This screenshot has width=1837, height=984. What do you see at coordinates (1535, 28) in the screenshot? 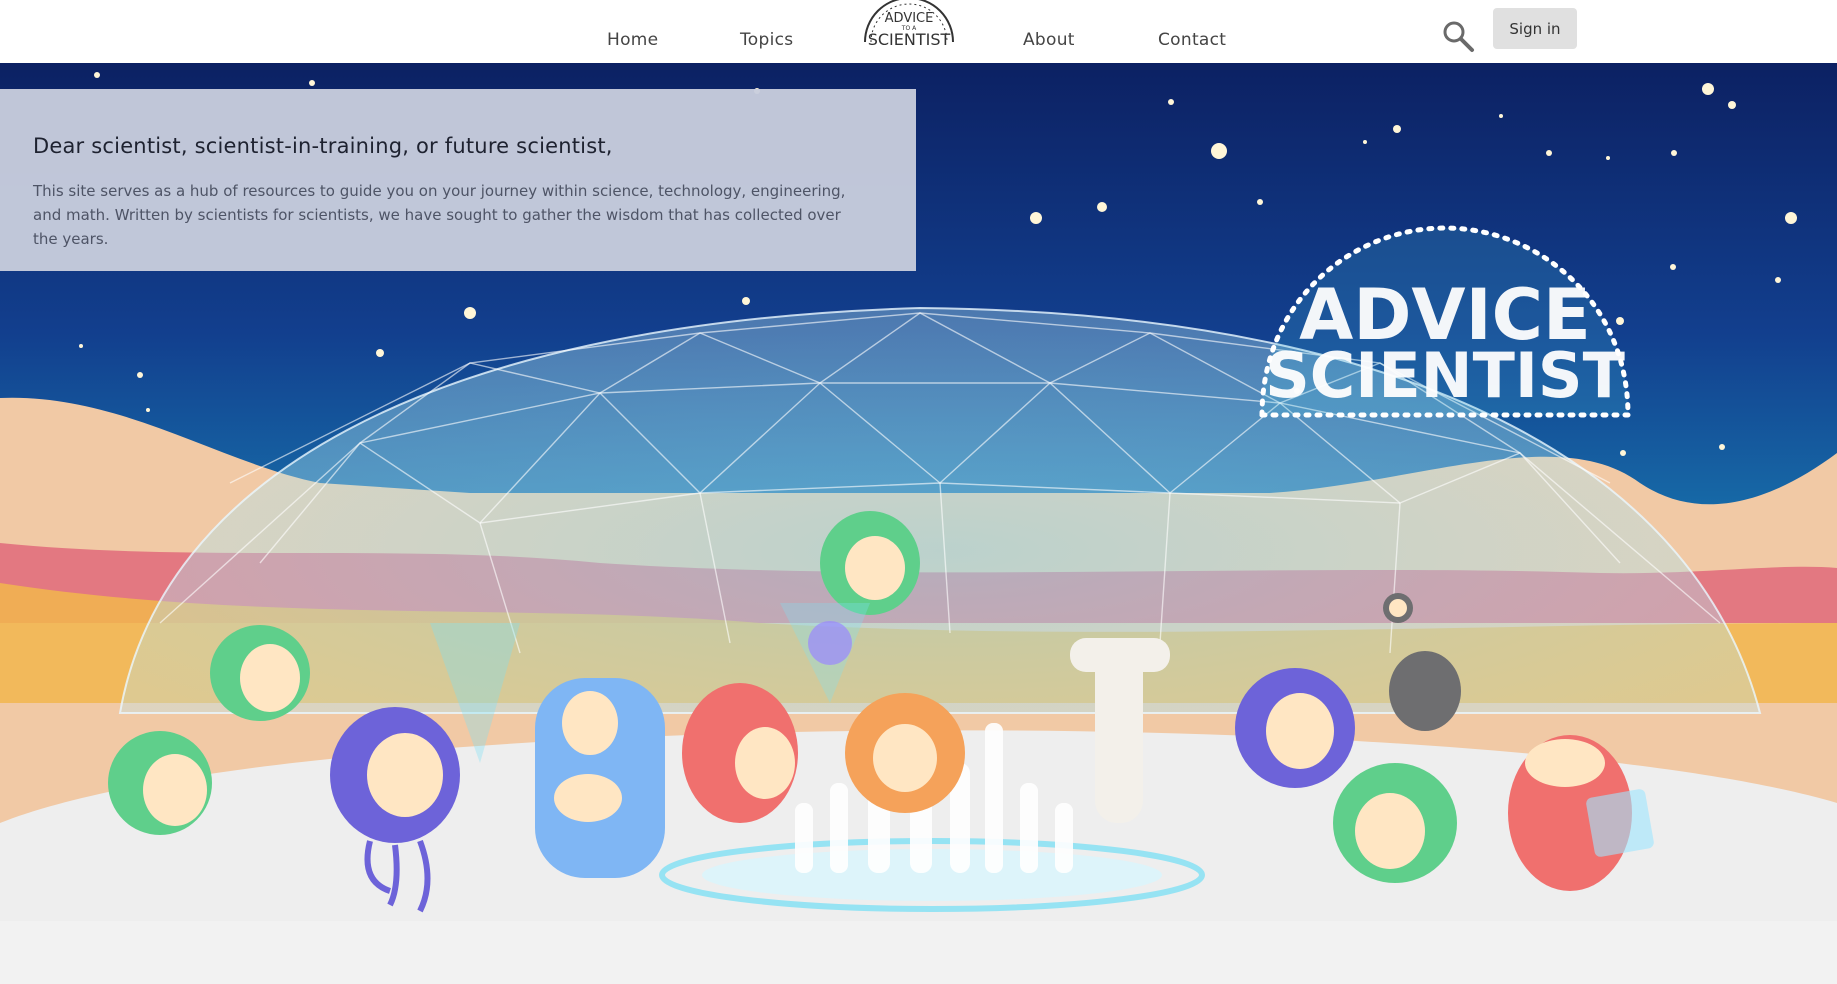
I see `sign-in-button: Sign in` at bounding box center [1535, 28].